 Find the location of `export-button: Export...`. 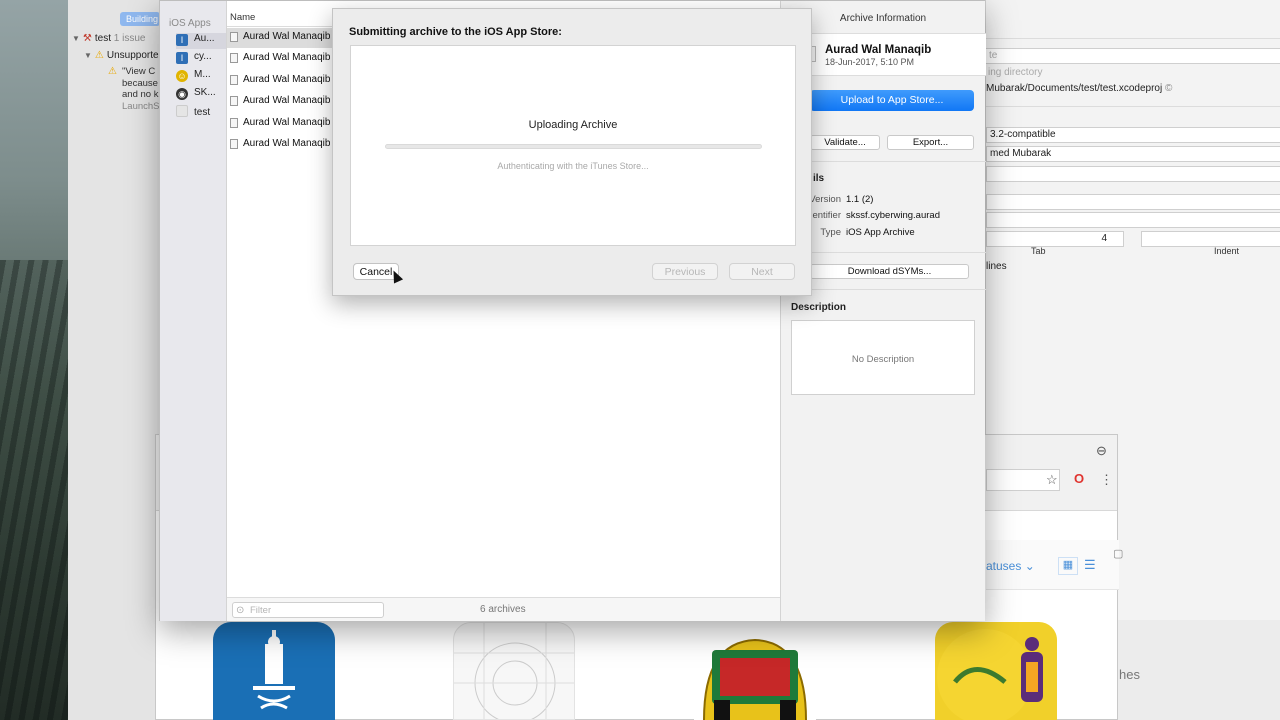

export-button: Export... is located at coordinates (930, 142).